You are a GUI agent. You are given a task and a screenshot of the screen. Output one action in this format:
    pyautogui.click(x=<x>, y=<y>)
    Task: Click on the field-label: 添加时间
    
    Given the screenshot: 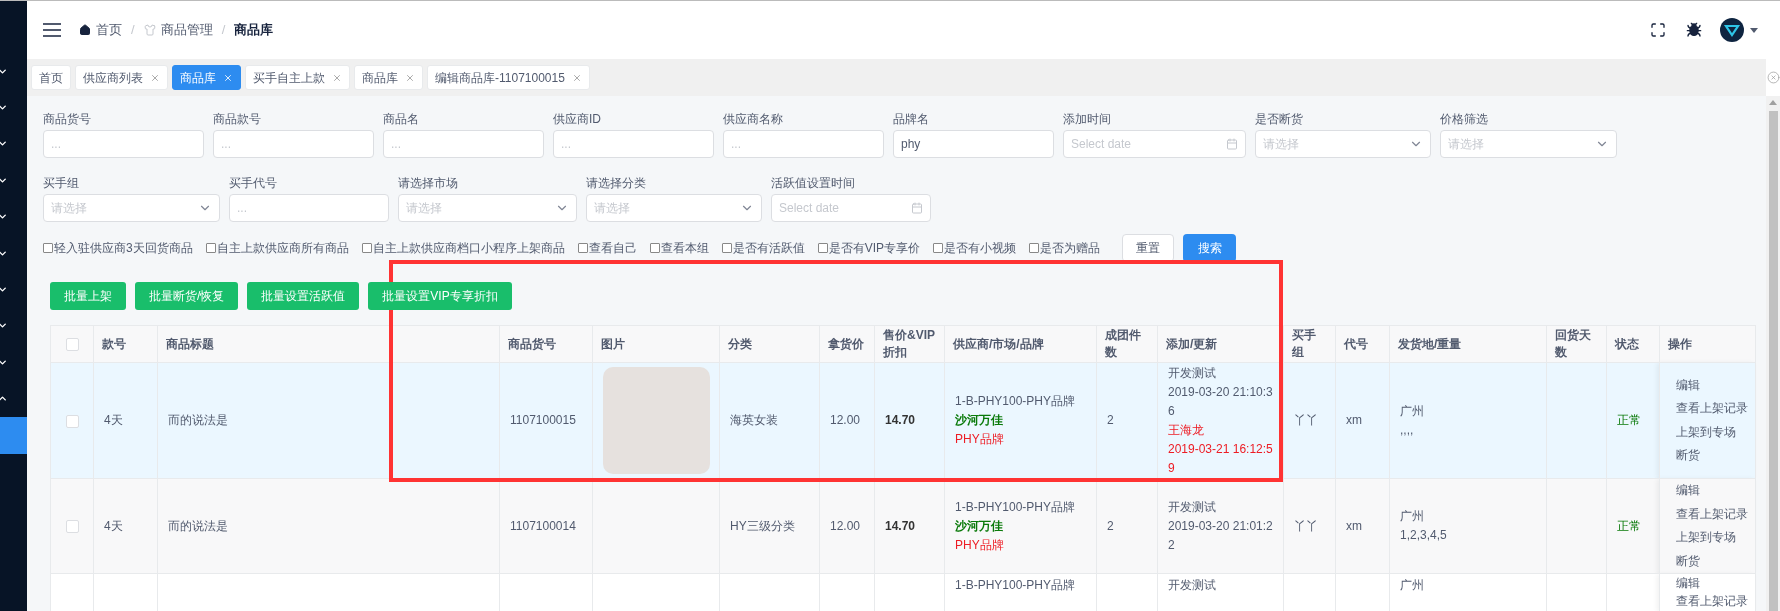 What is the action you would take?
    pyautogui.click(x=1087, y=119)
    